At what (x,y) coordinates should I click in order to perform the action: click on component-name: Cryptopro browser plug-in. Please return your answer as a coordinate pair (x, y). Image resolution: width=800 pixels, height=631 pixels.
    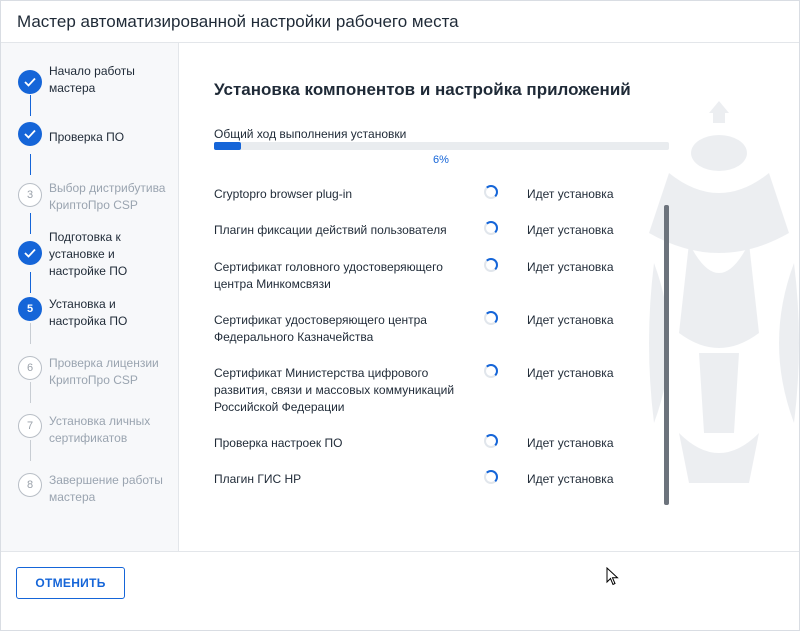
    Looking at the image, I should click on (283, 194).